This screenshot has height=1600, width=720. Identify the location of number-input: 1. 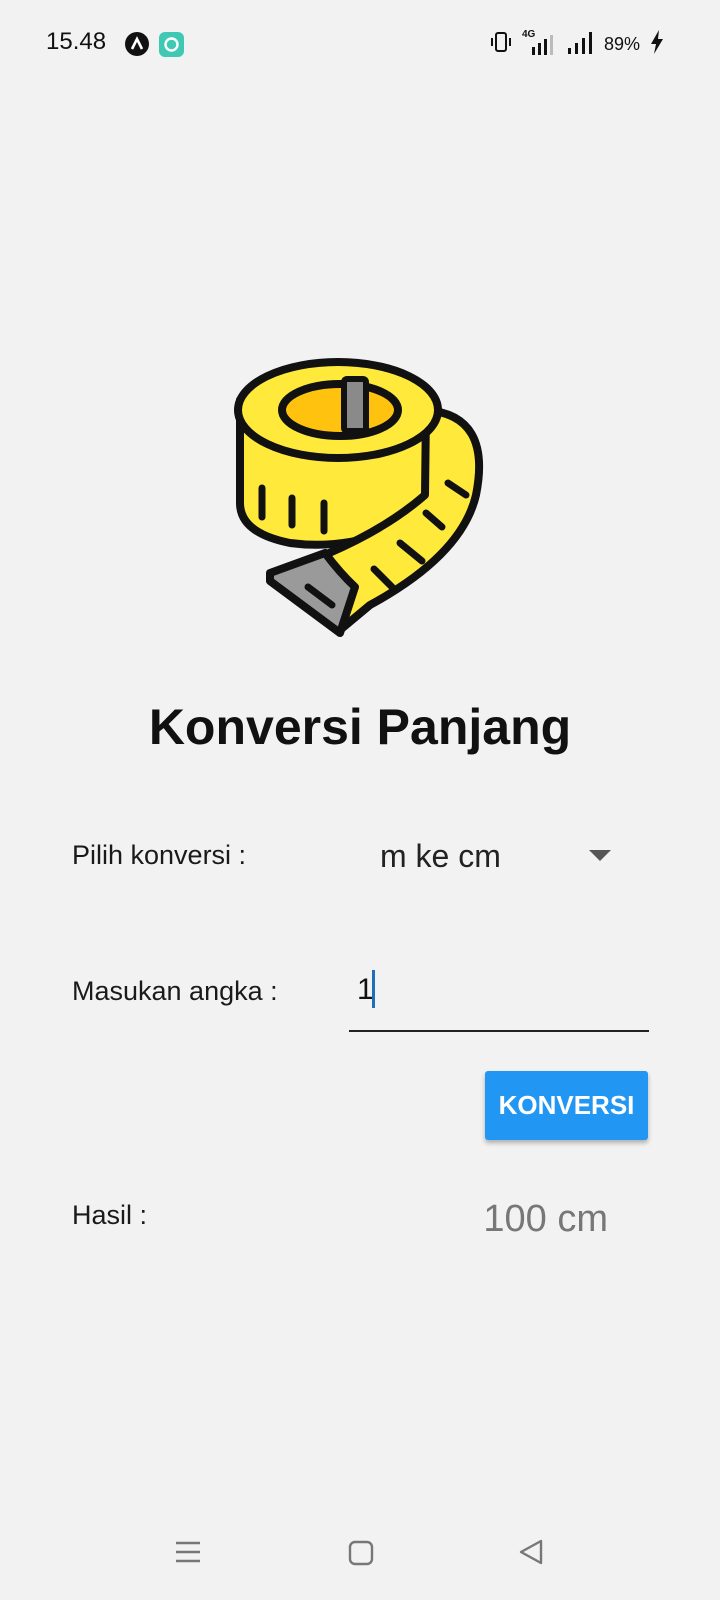
(499, 996).